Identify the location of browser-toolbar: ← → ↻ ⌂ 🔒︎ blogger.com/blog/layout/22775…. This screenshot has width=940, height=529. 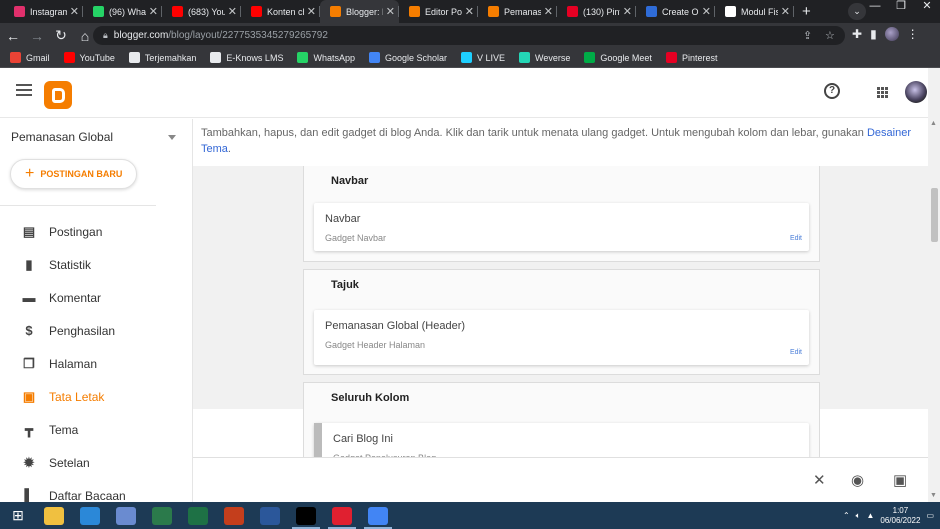
(470, 35).